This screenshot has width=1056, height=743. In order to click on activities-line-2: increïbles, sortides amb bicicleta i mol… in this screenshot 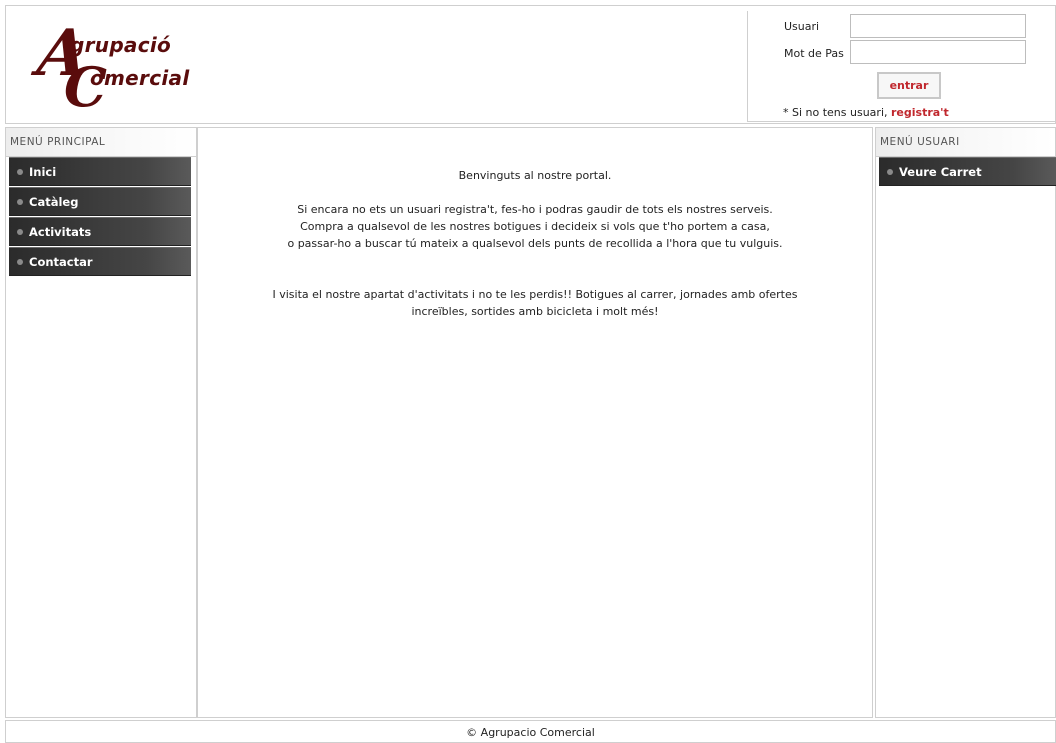, I will do `click(535, 311)`.